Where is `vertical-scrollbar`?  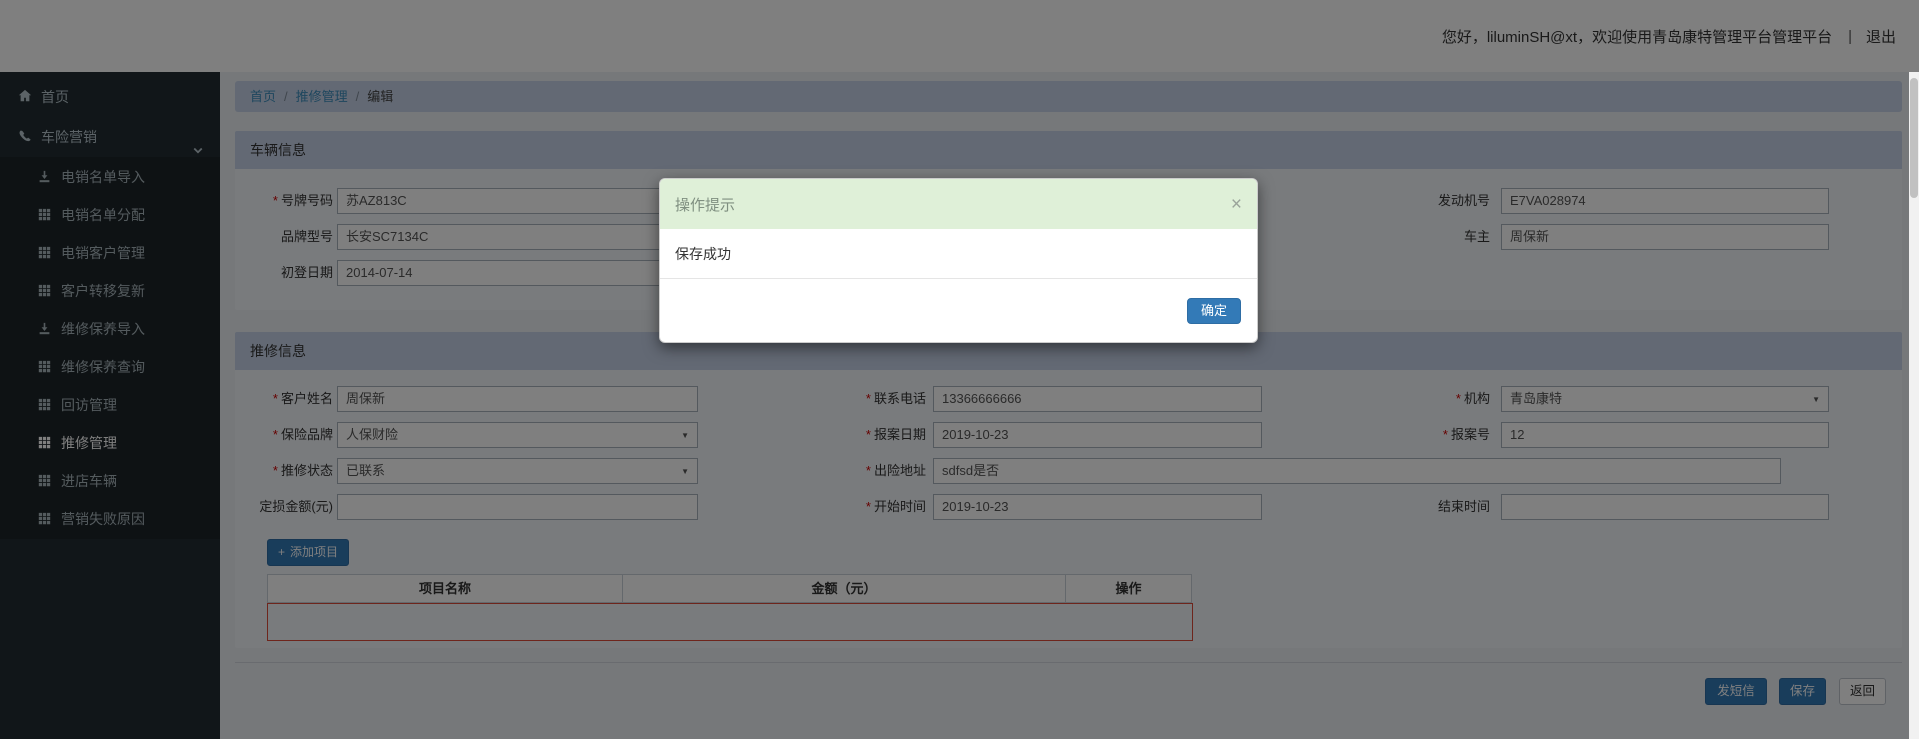
vertical-scrollbar is located at coordinates (1914, 405).